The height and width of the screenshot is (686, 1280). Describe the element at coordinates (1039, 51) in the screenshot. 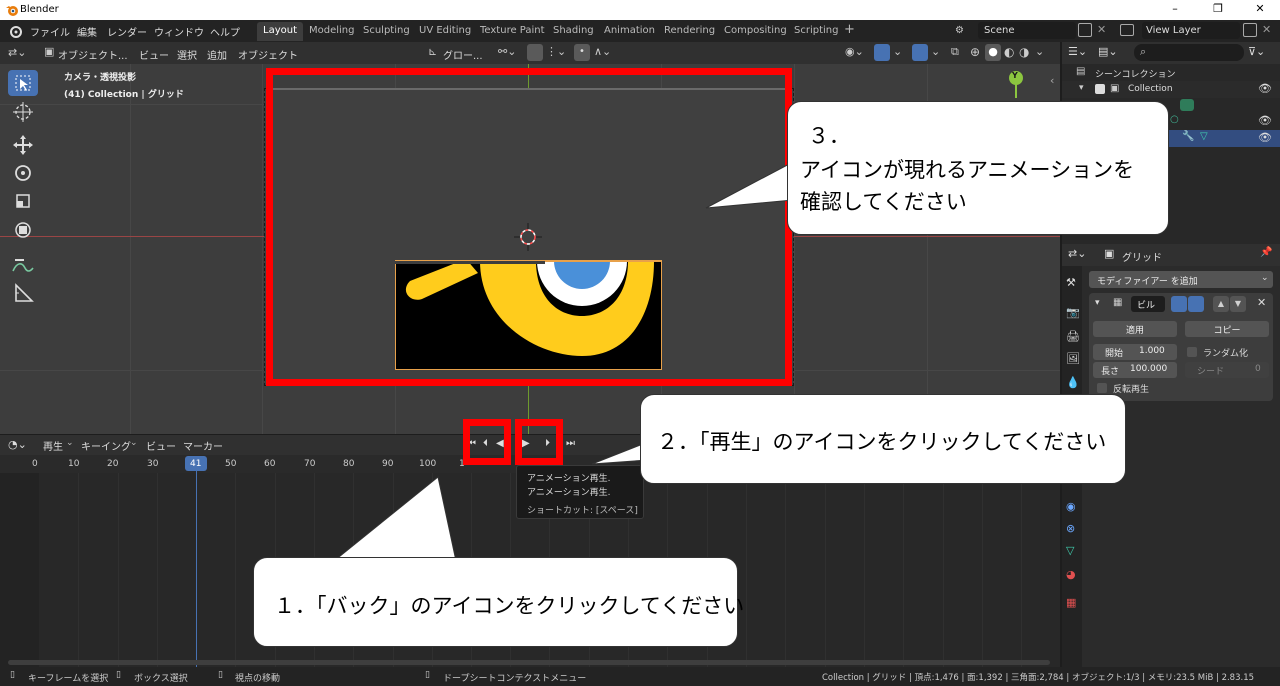

I see `shading-settings-icon: ⌄` at that location.